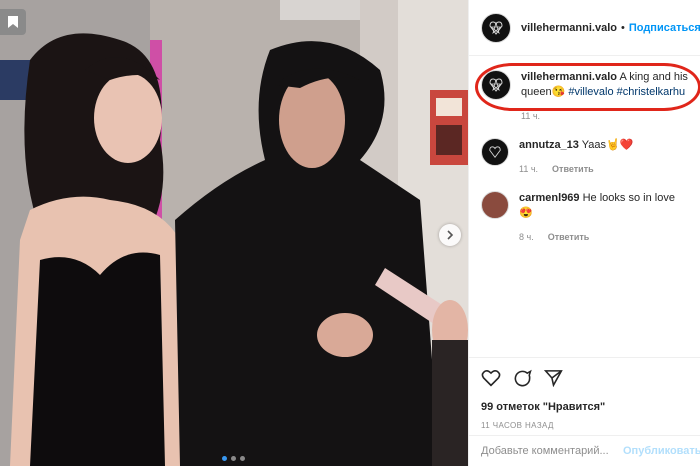 The image size is (700, 466). I want to click on comment-meta: 8 ч. Ответить, so click(603, 237).